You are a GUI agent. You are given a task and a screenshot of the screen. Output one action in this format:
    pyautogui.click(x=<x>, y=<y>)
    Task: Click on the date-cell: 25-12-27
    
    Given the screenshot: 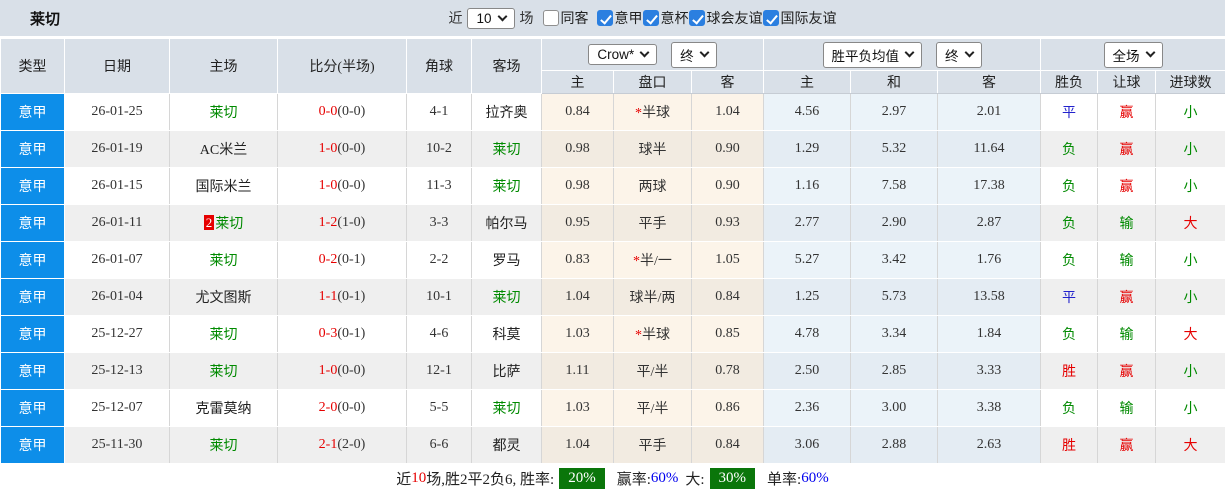 What is the action you would take?
    pyautogui.click(x=117, y=334)
    